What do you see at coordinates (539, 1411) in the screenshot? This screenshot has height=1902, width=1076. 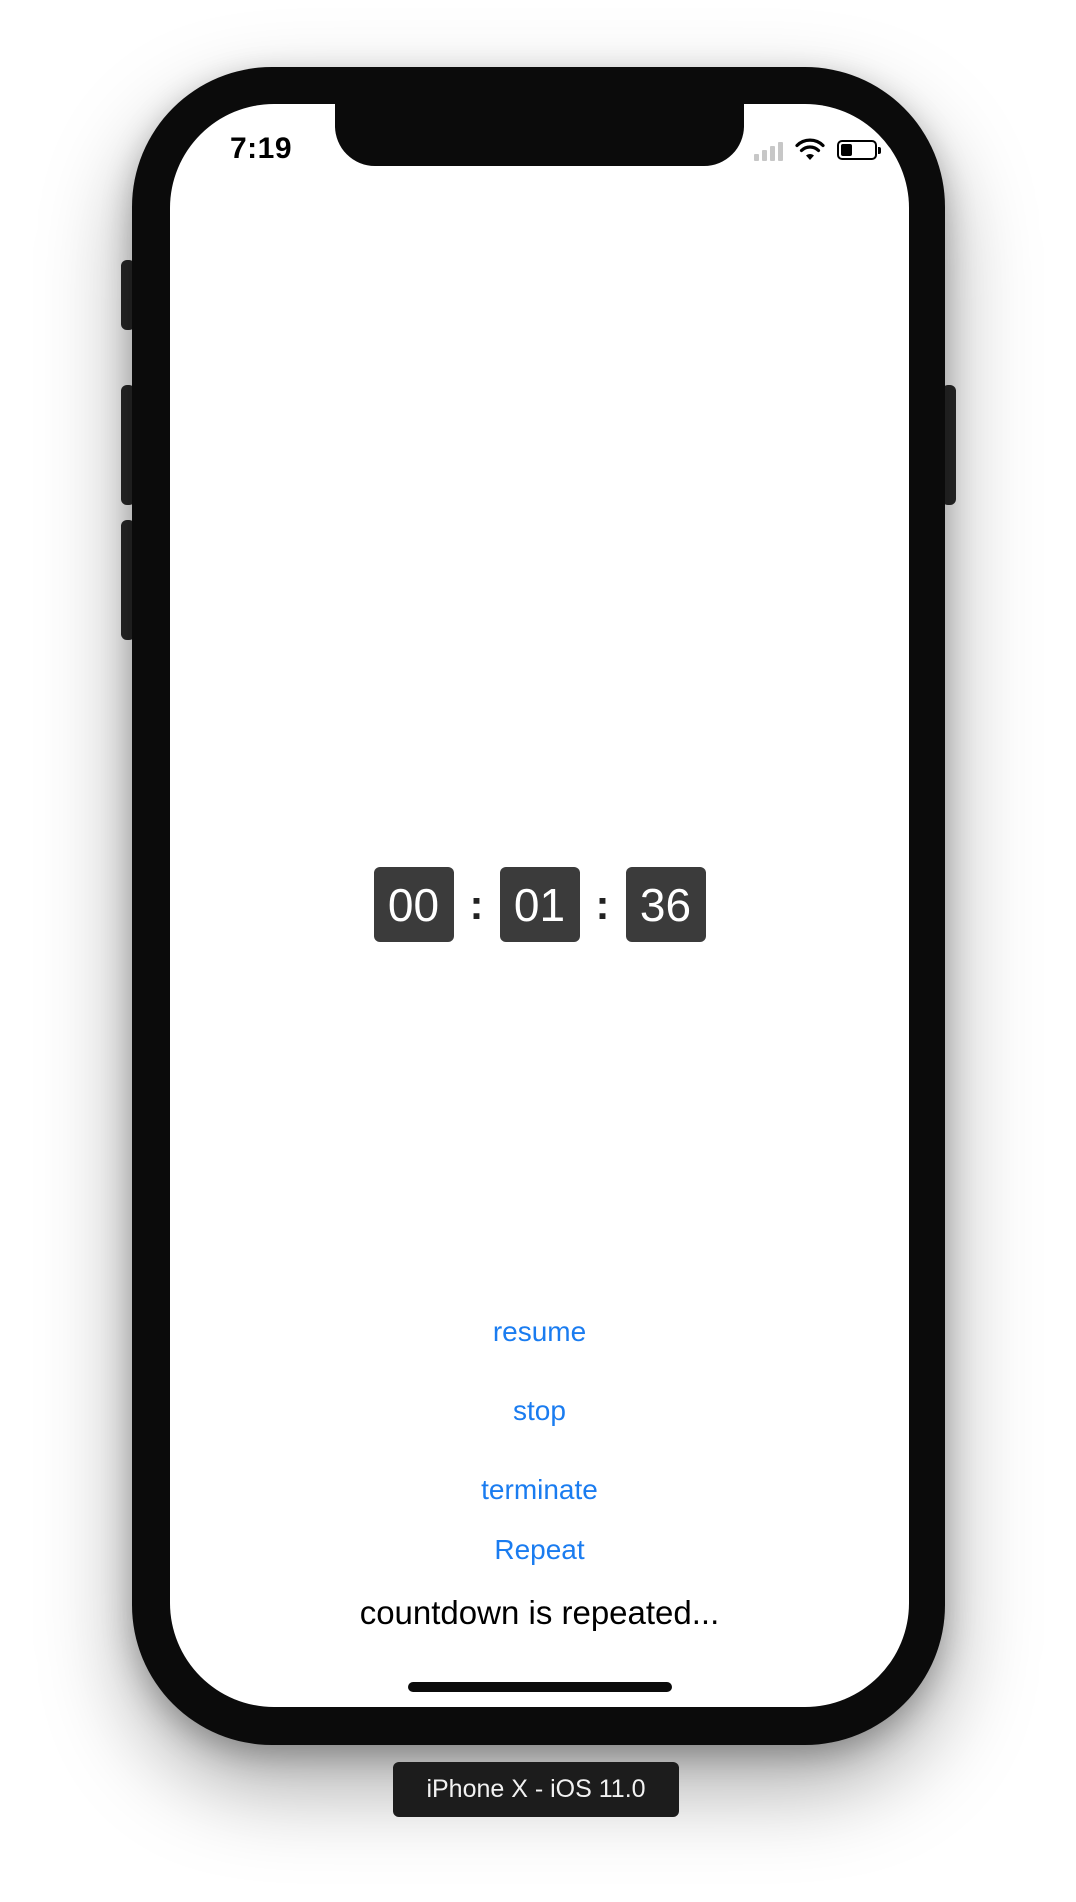 I see `stop-button: stop` at bounding box center [539, 1411].